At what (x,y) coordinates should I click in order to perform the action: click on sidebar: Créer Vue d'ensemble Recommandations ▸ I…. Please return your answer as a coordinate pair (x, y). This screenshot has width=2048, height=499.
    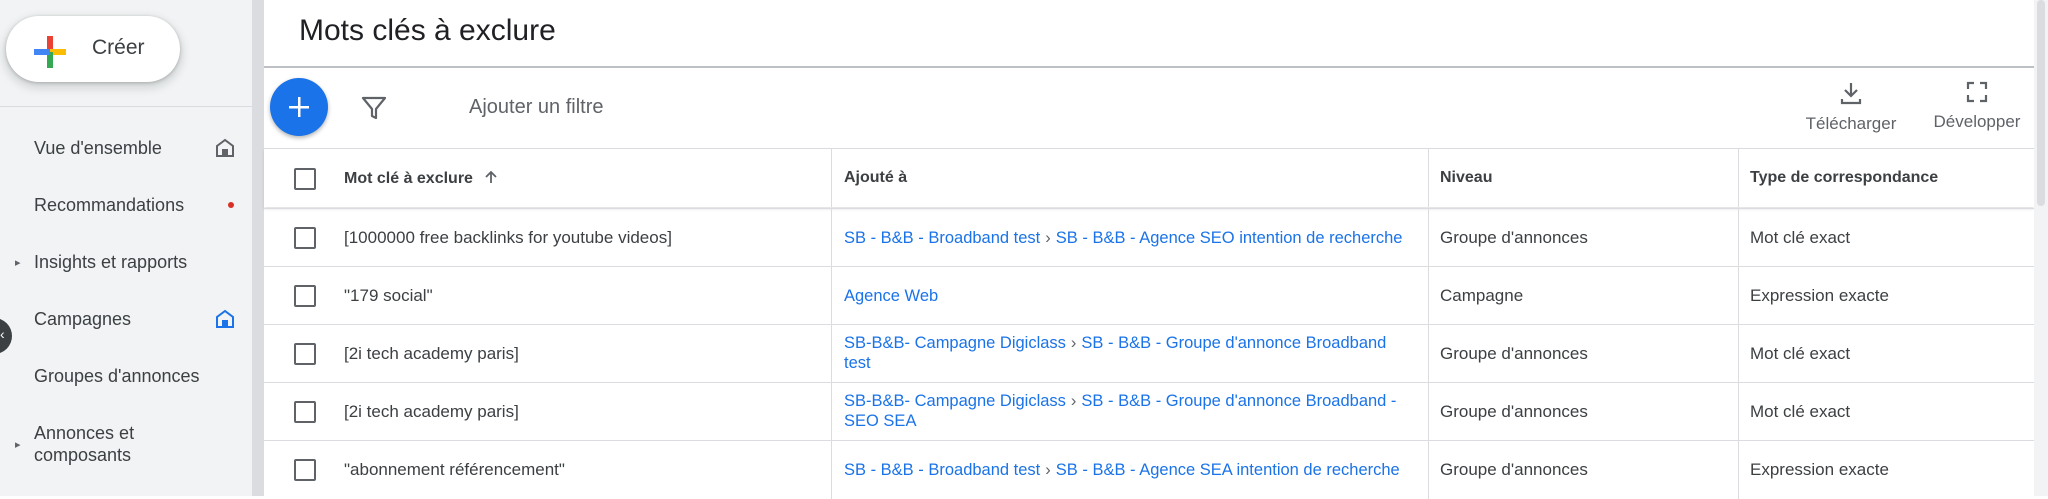
    Looking at the image, I should click on (126, 248).